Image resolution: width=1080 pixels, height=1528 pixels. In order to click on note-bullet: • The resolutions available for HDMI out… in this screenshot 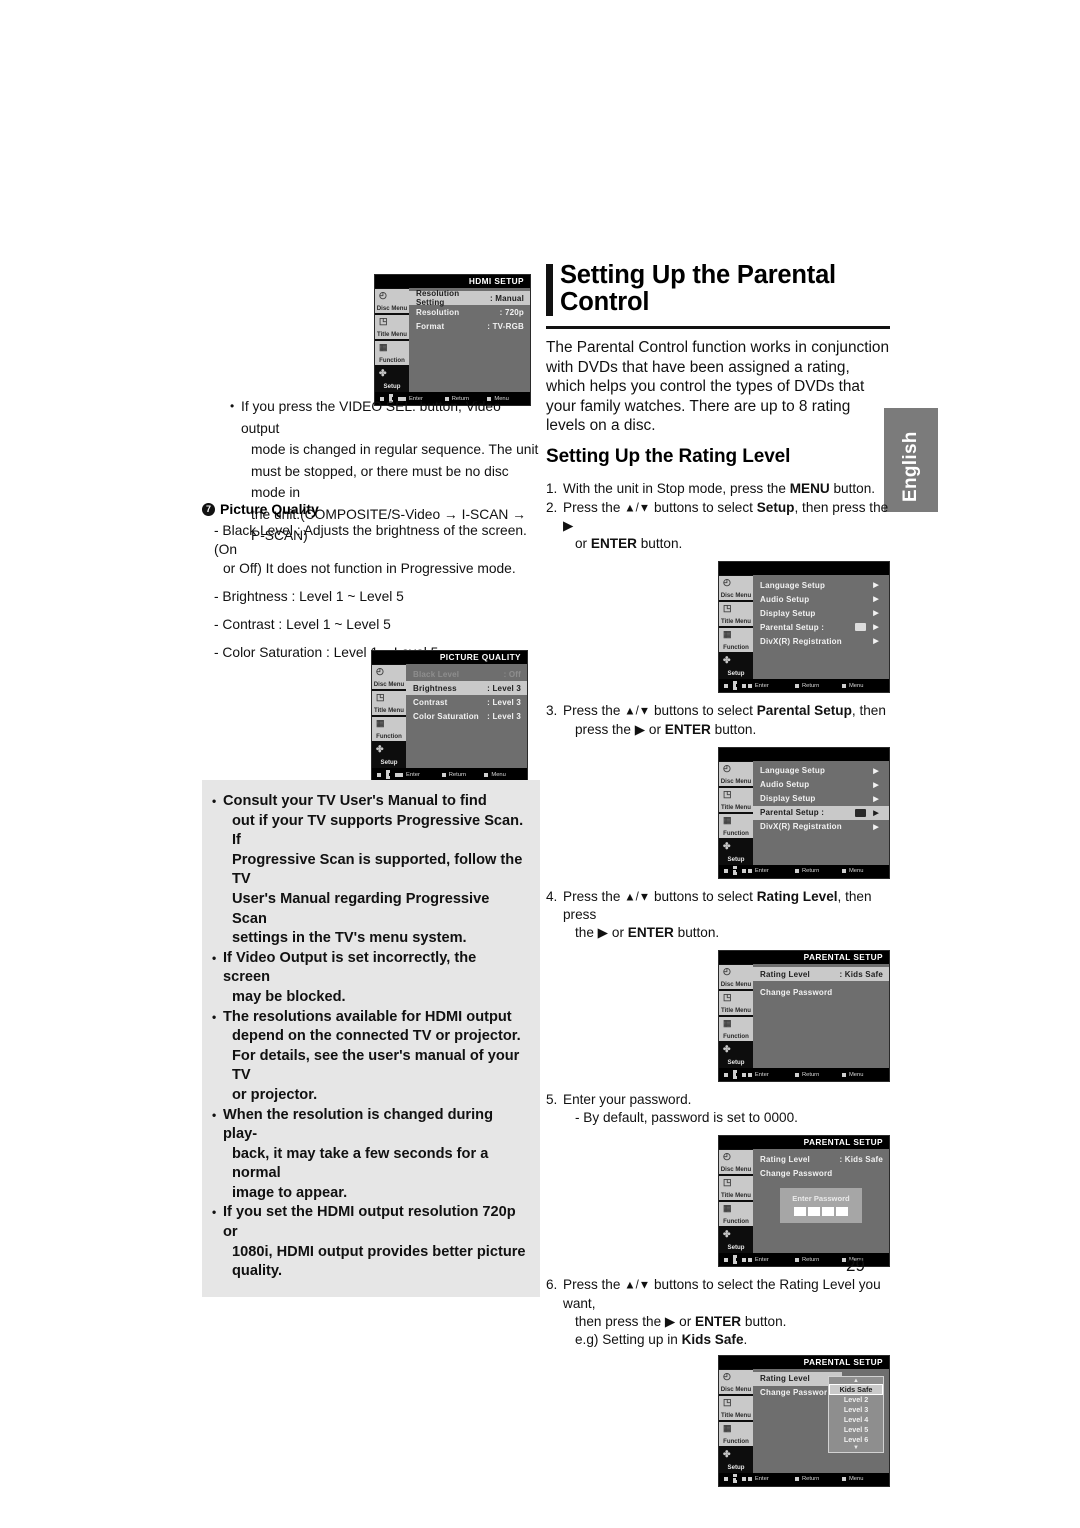, I will do `click(369, 1057)`.